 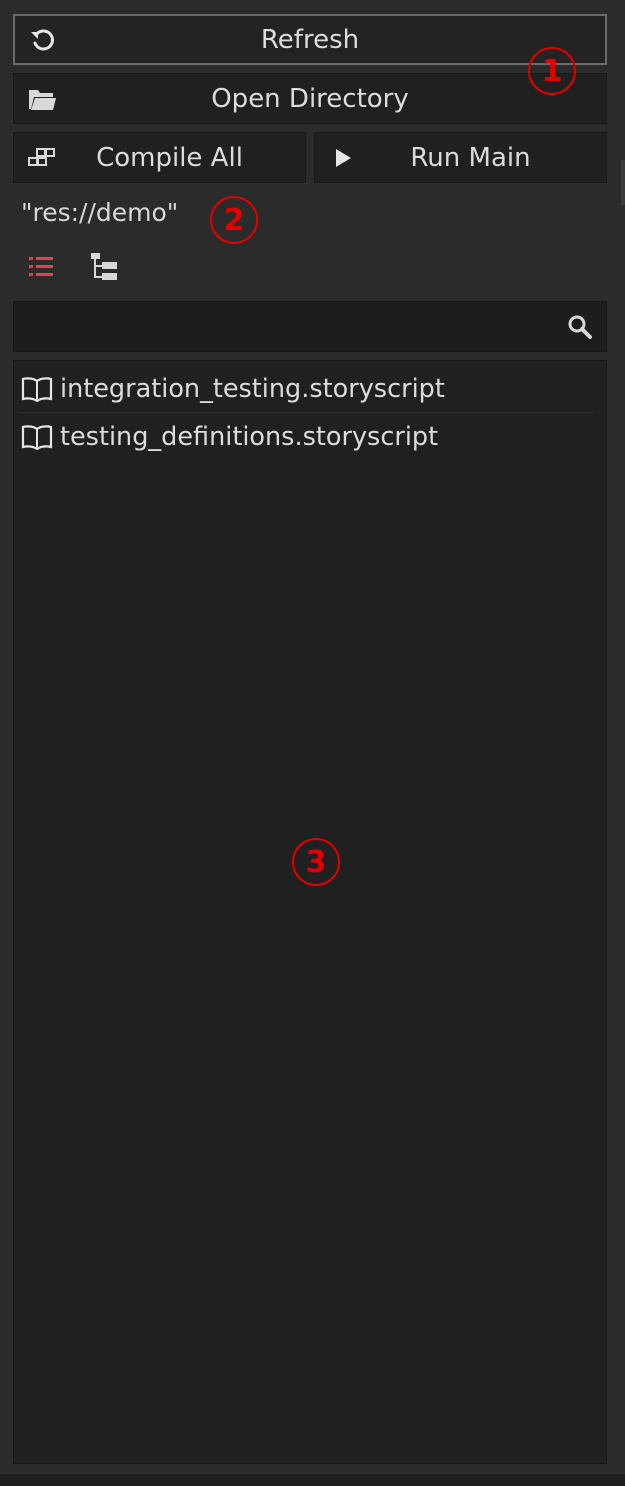 What do you see at coordinates (552, 71) in the screenshot?
I see `annotation-marker-1: 1` at bounding box center [552, 71].